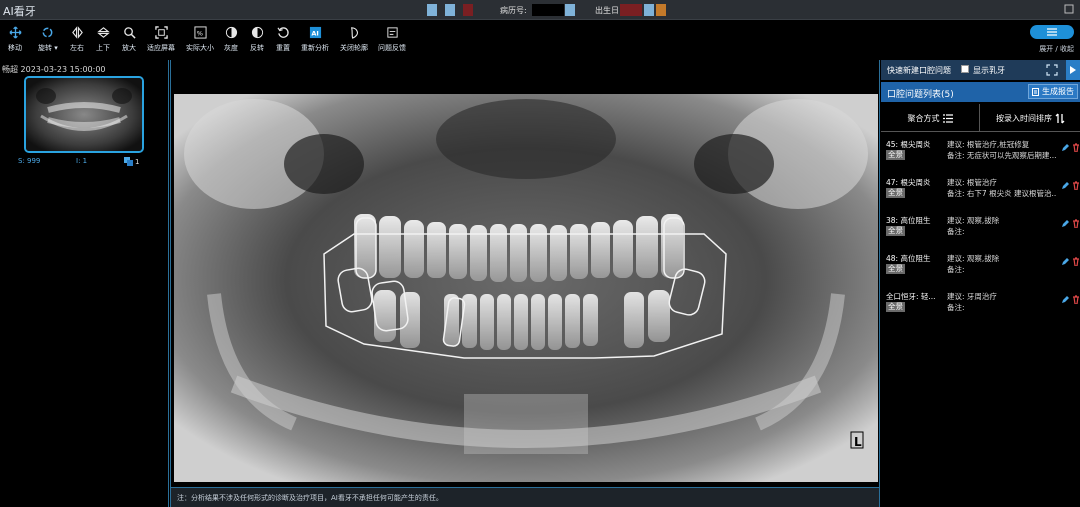 The image size is (1080, 507). Describe the element at coordinates (525, 497) in the screenshot. I see `disclaimer-bar: 注：分析结果不涉及任何形式的诊断及治疗项目，AI看牙不承担任何可能产生的责任。` at that location.